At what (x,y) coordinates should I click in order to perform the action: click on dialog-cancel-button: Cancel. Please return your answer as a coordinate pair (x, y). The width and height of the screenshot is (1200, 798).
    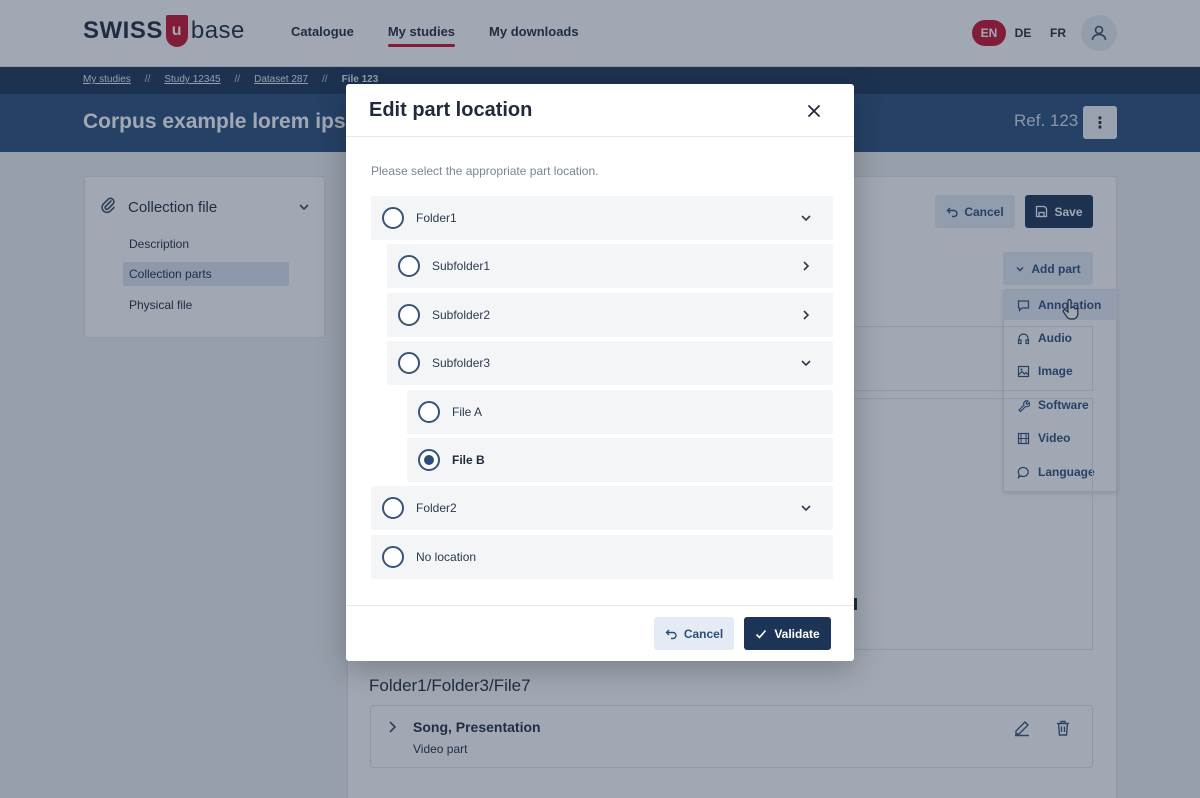
    Looking at the image, I should click on (694, 633).